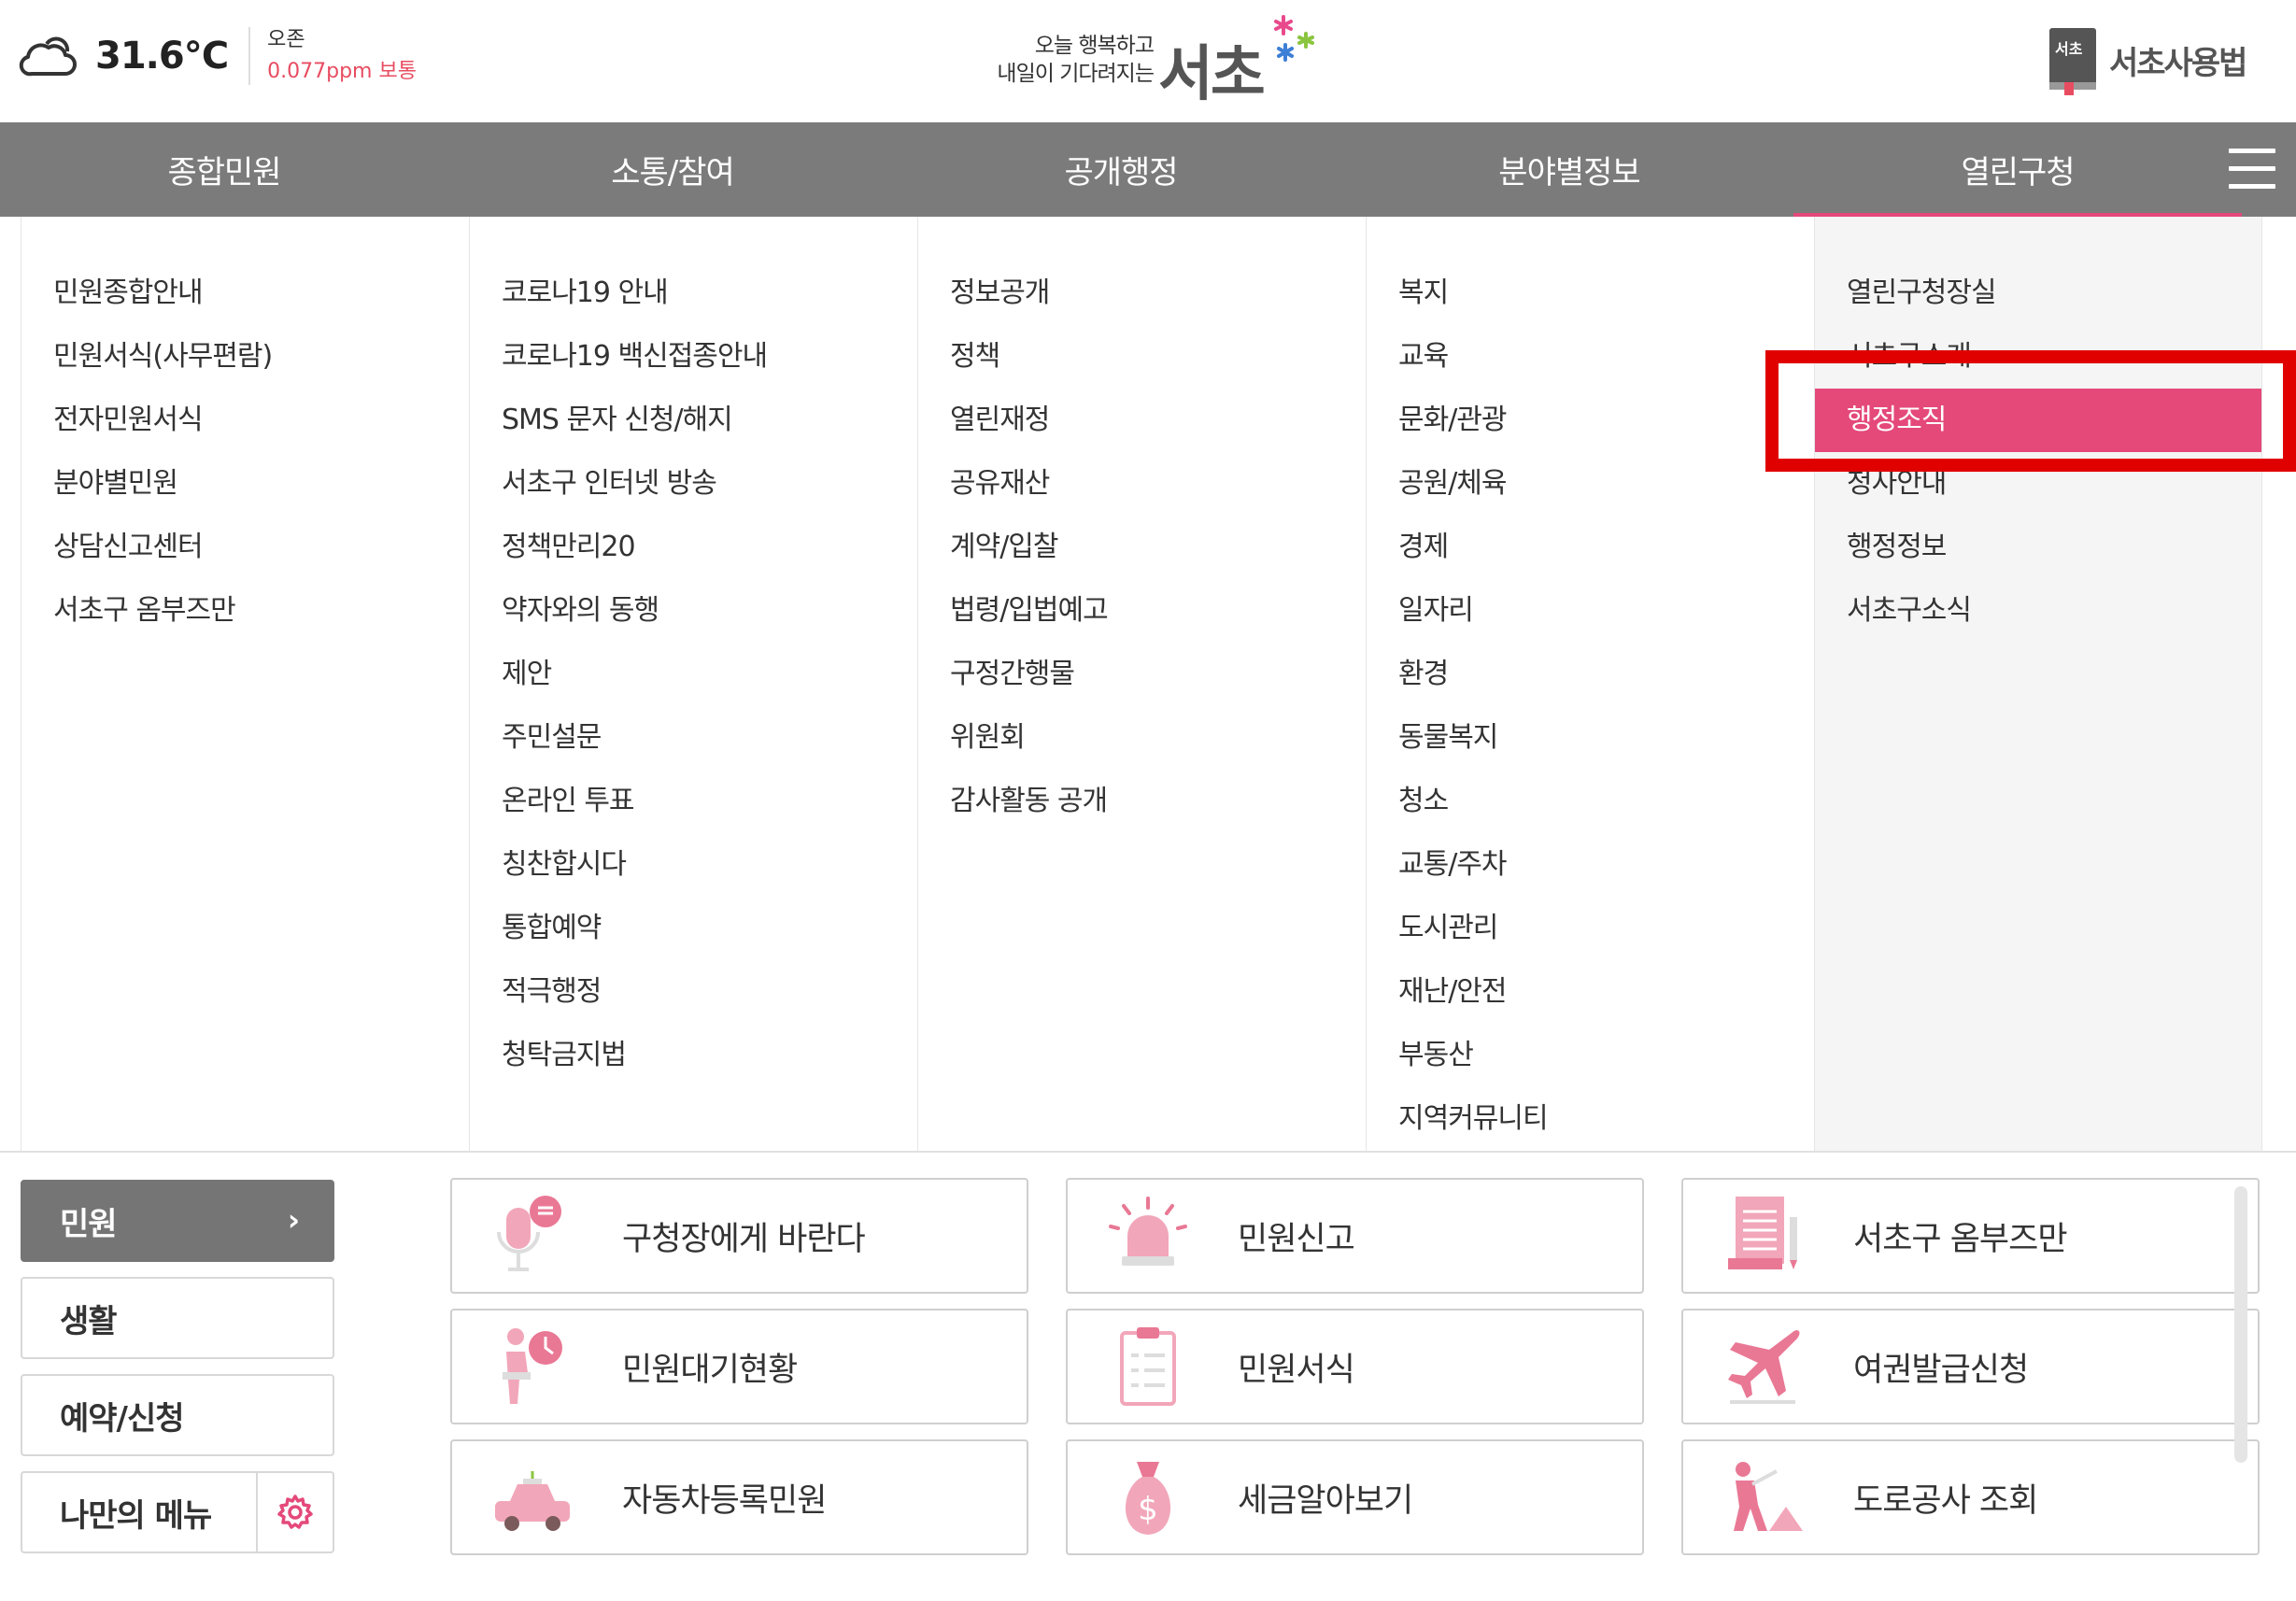  I want to click on quick-row: 구청장에게 바란다 민원신고 서초구 옴부즈만, so click(1356, 1236).